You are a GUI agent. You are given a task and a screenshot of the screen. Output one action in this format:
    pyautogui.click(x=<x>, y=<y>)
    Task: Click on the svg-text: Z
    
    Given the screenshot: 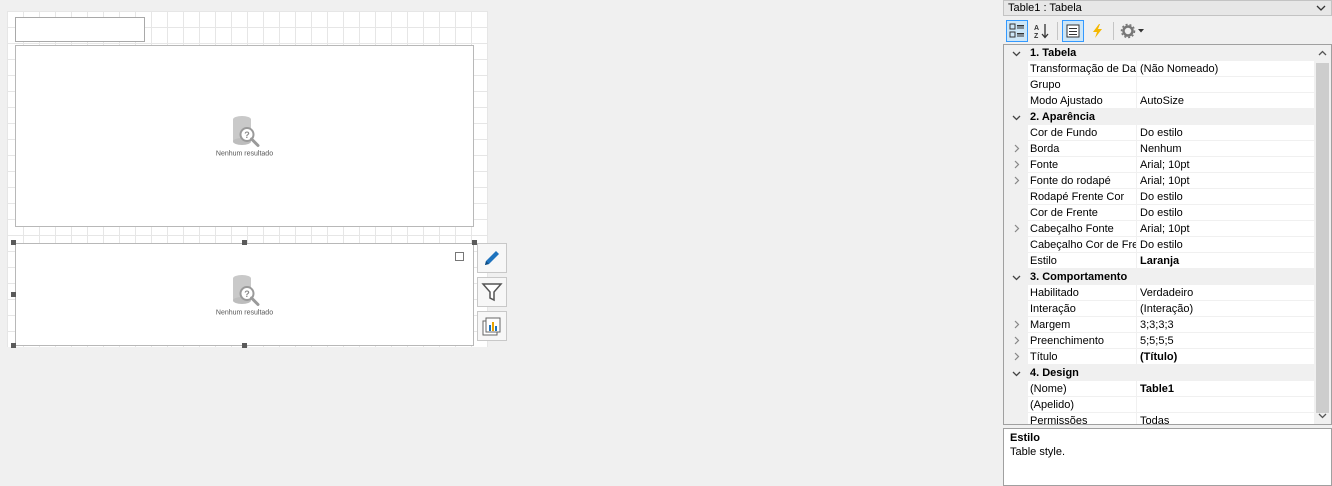 What is the action you would take?
    pyautogui.click(x=1036, y=36)
    